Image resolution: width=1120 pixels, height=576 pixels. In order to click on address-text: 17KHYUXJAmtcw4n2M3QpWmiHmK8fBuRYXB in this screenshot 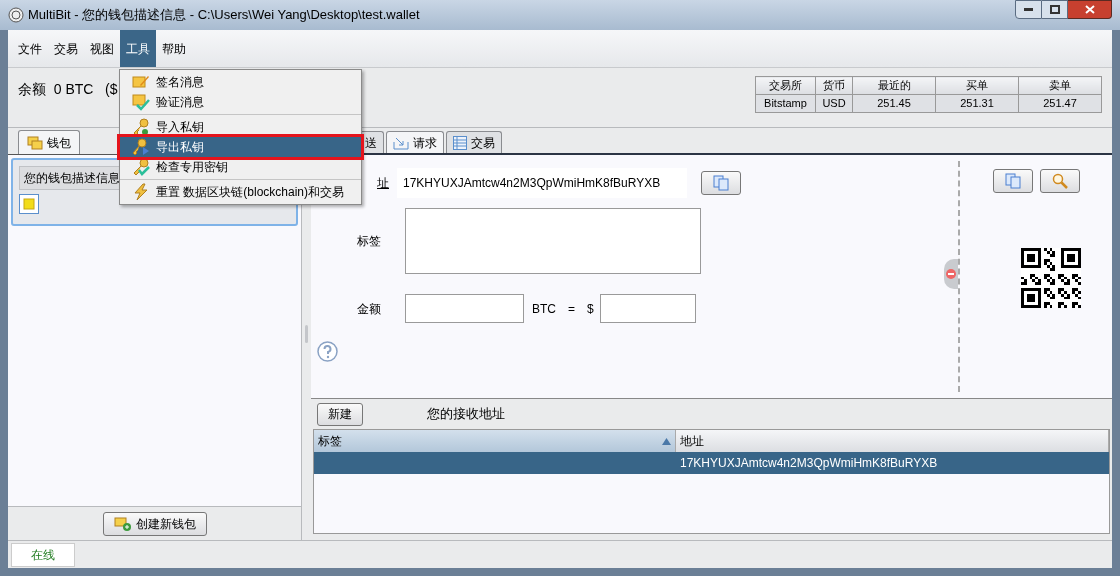, I will do `click(542, 183)`.